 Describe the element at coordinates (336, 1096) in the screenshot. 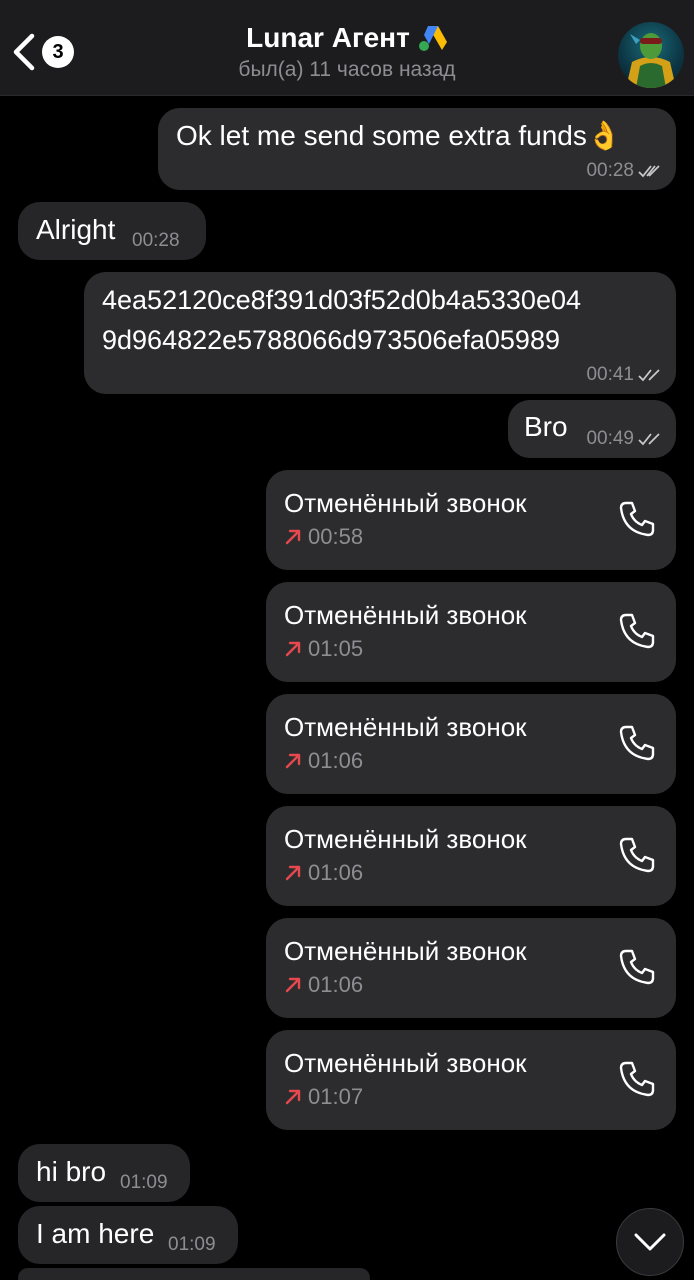

I see `call-time: 01:07` at that location.